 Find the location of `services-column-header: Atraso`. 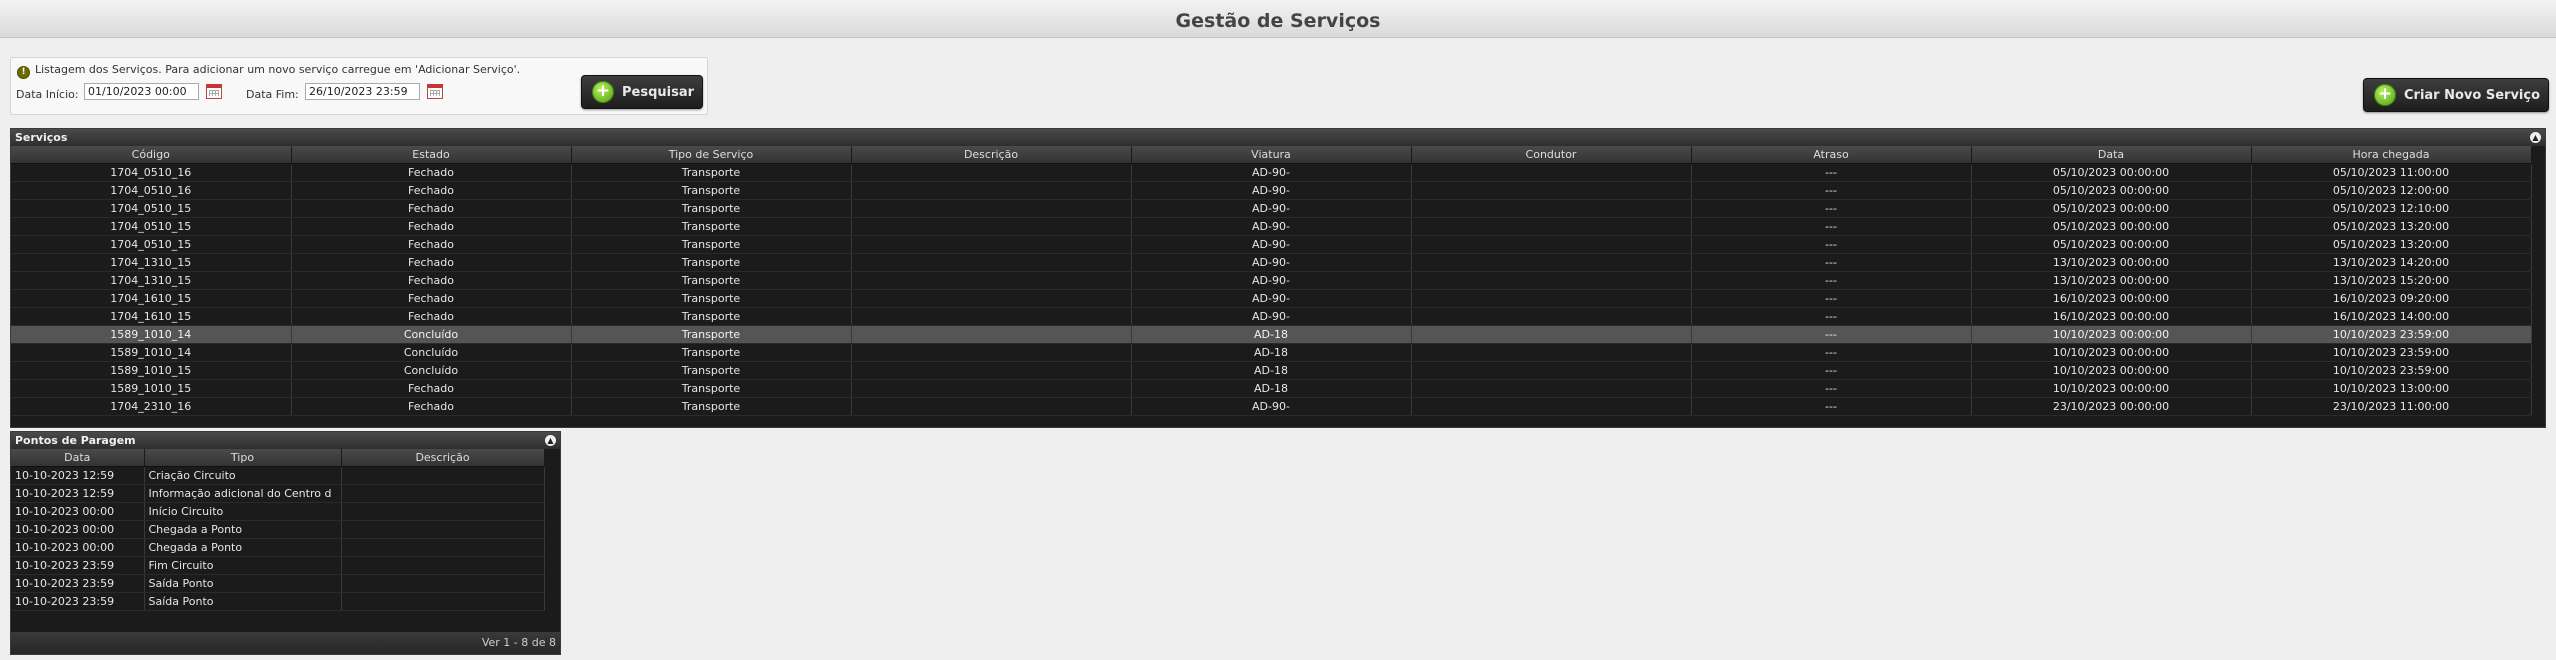

services-column-header: Atraso is located at coordinates (1831, 155).